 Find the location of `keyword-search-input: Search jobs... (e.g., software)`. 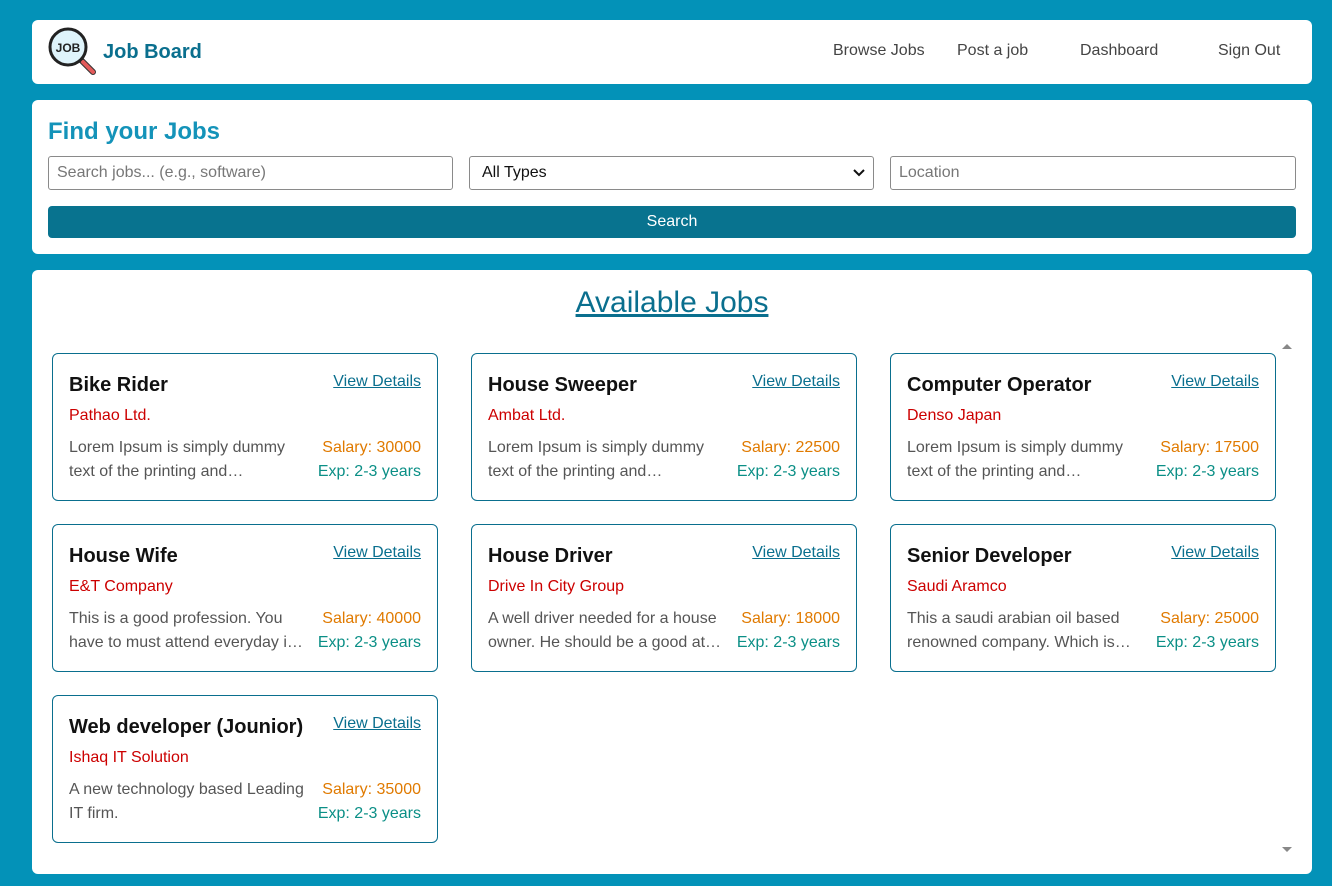

keyword-search-input: Search jobs... (e.g., software) is located at coordinates (250, 173).